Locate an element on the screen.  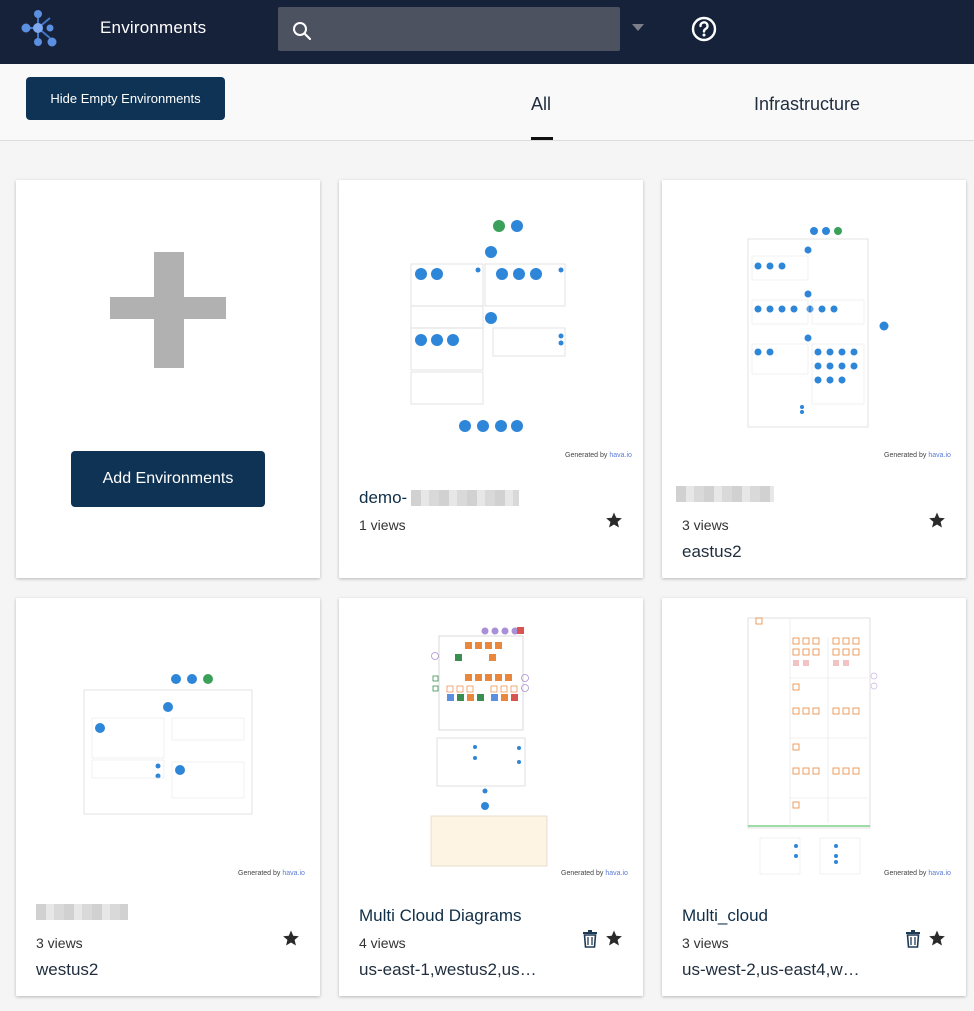
view-count: 4 views is located at coordinates (382, 943).